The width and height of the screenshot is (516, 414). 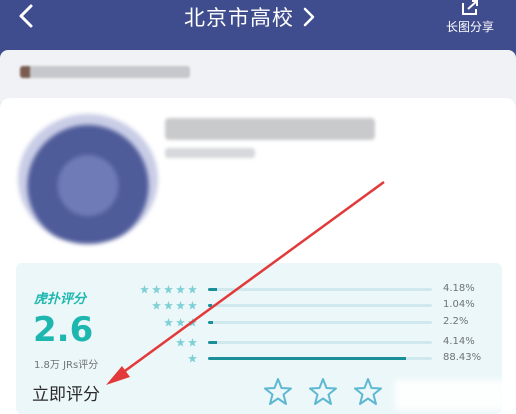 I want to click on rating-row-4-star: 1.04%, so click(x=315, y=306).